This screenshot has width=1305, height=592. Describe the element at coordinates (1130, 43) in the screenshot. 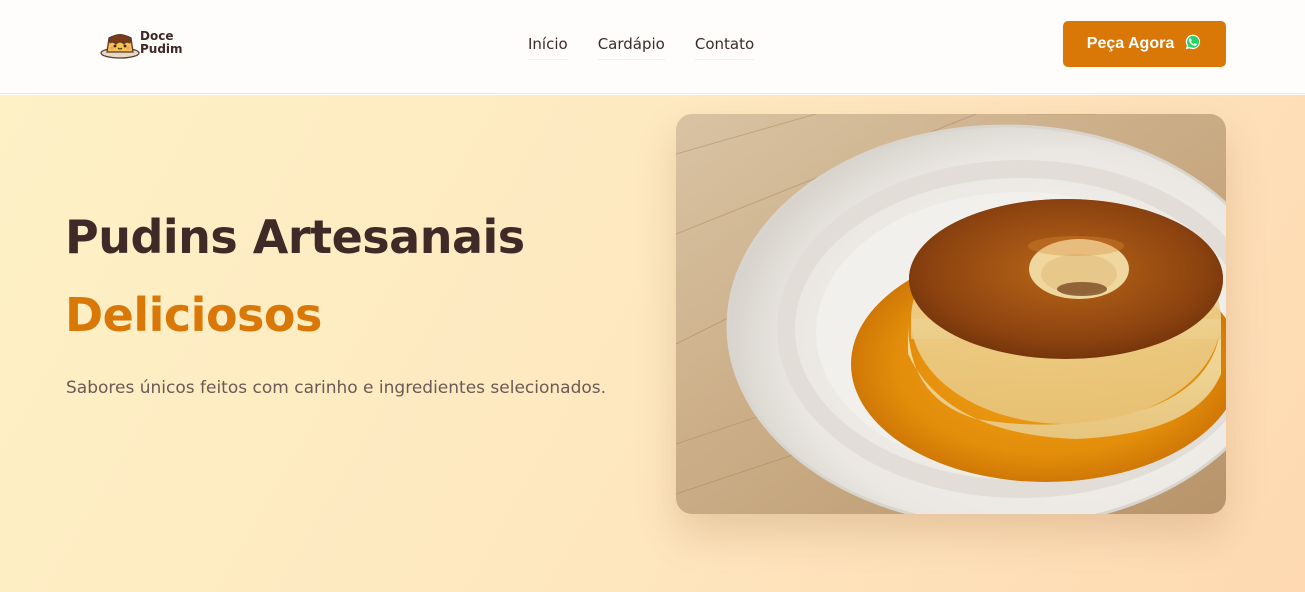

I see `order-now-label: Peça Agora` at that location.